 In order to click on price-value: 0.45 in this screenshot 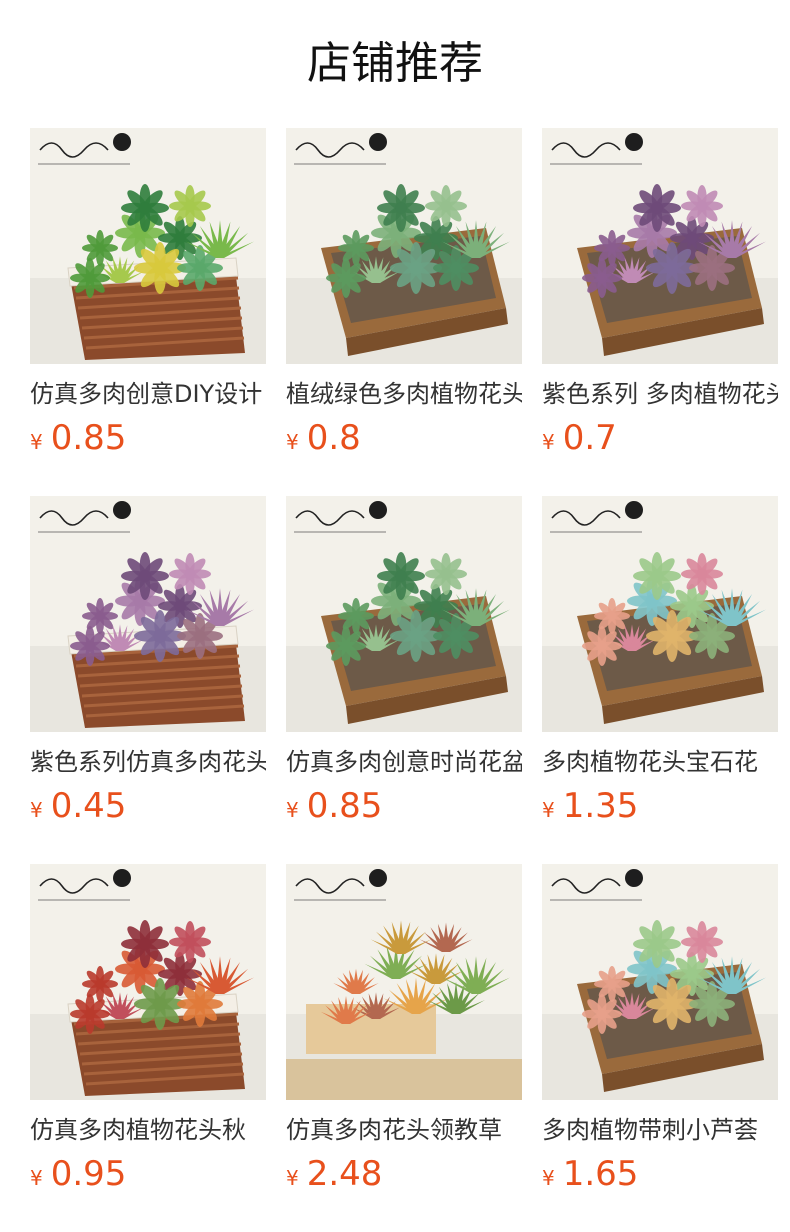, I will do `click(88, 806)`.